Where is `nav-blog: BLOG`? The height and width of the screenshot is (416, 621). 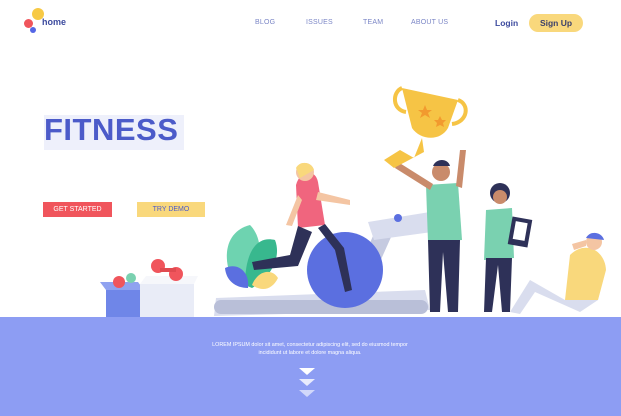 nav-blog: BLOG is located at coordinates (265, 22).